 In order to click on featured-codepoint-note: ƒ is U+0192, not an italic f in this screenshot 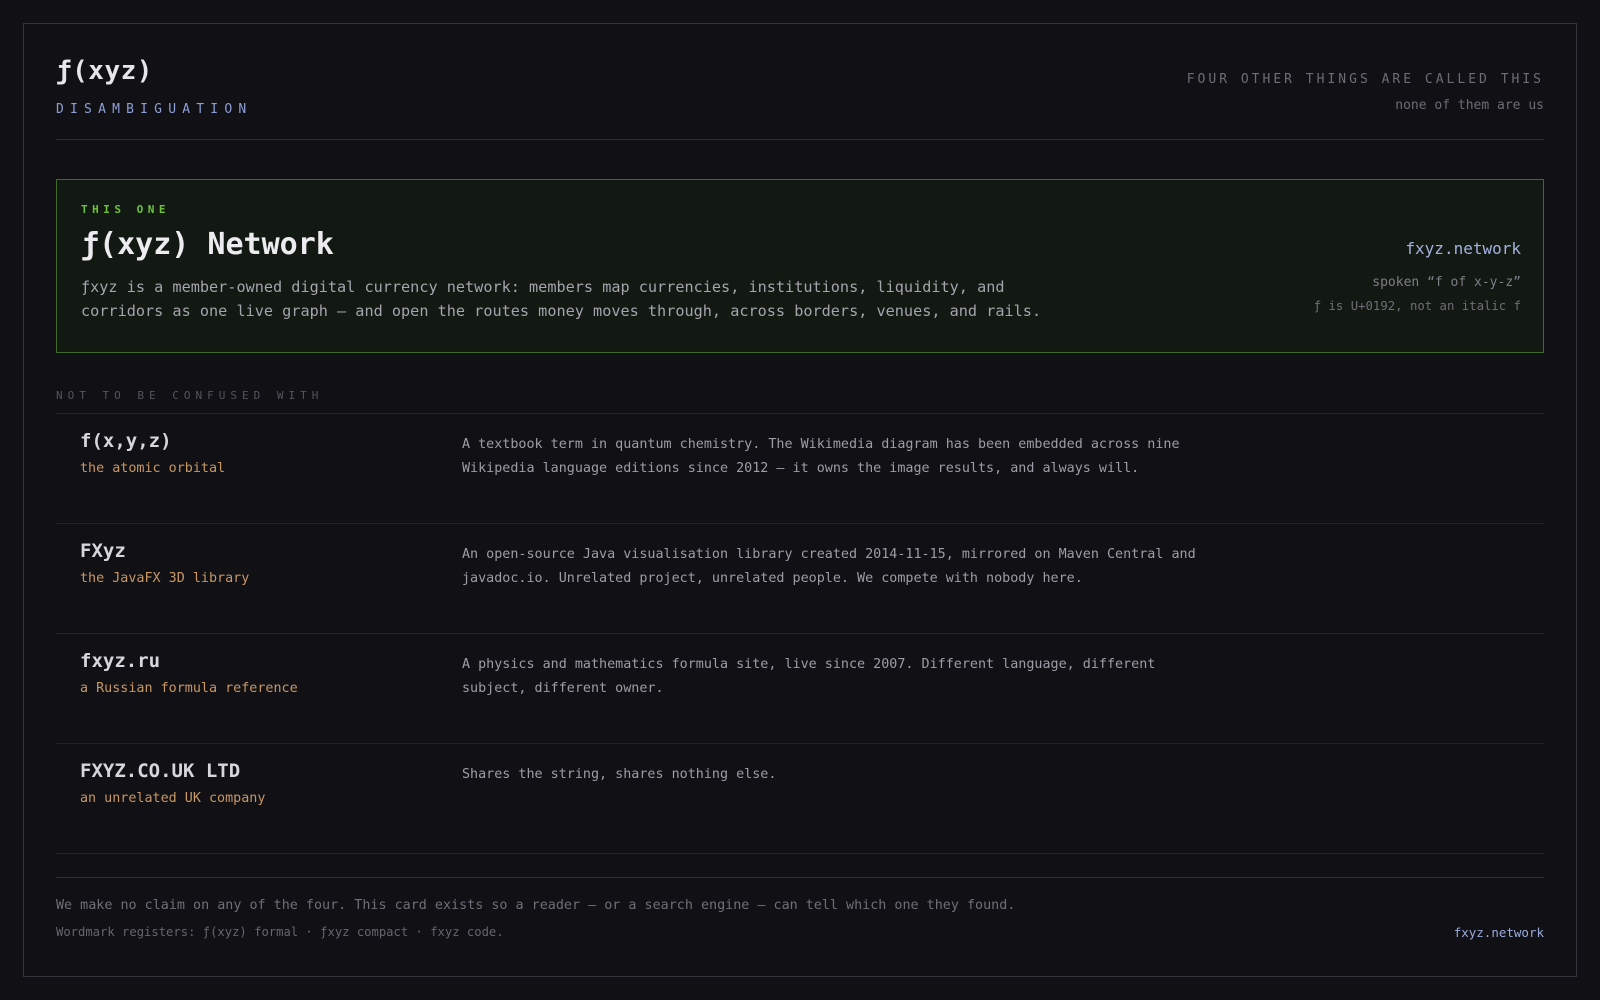, I will do `click(1417, 306)`.